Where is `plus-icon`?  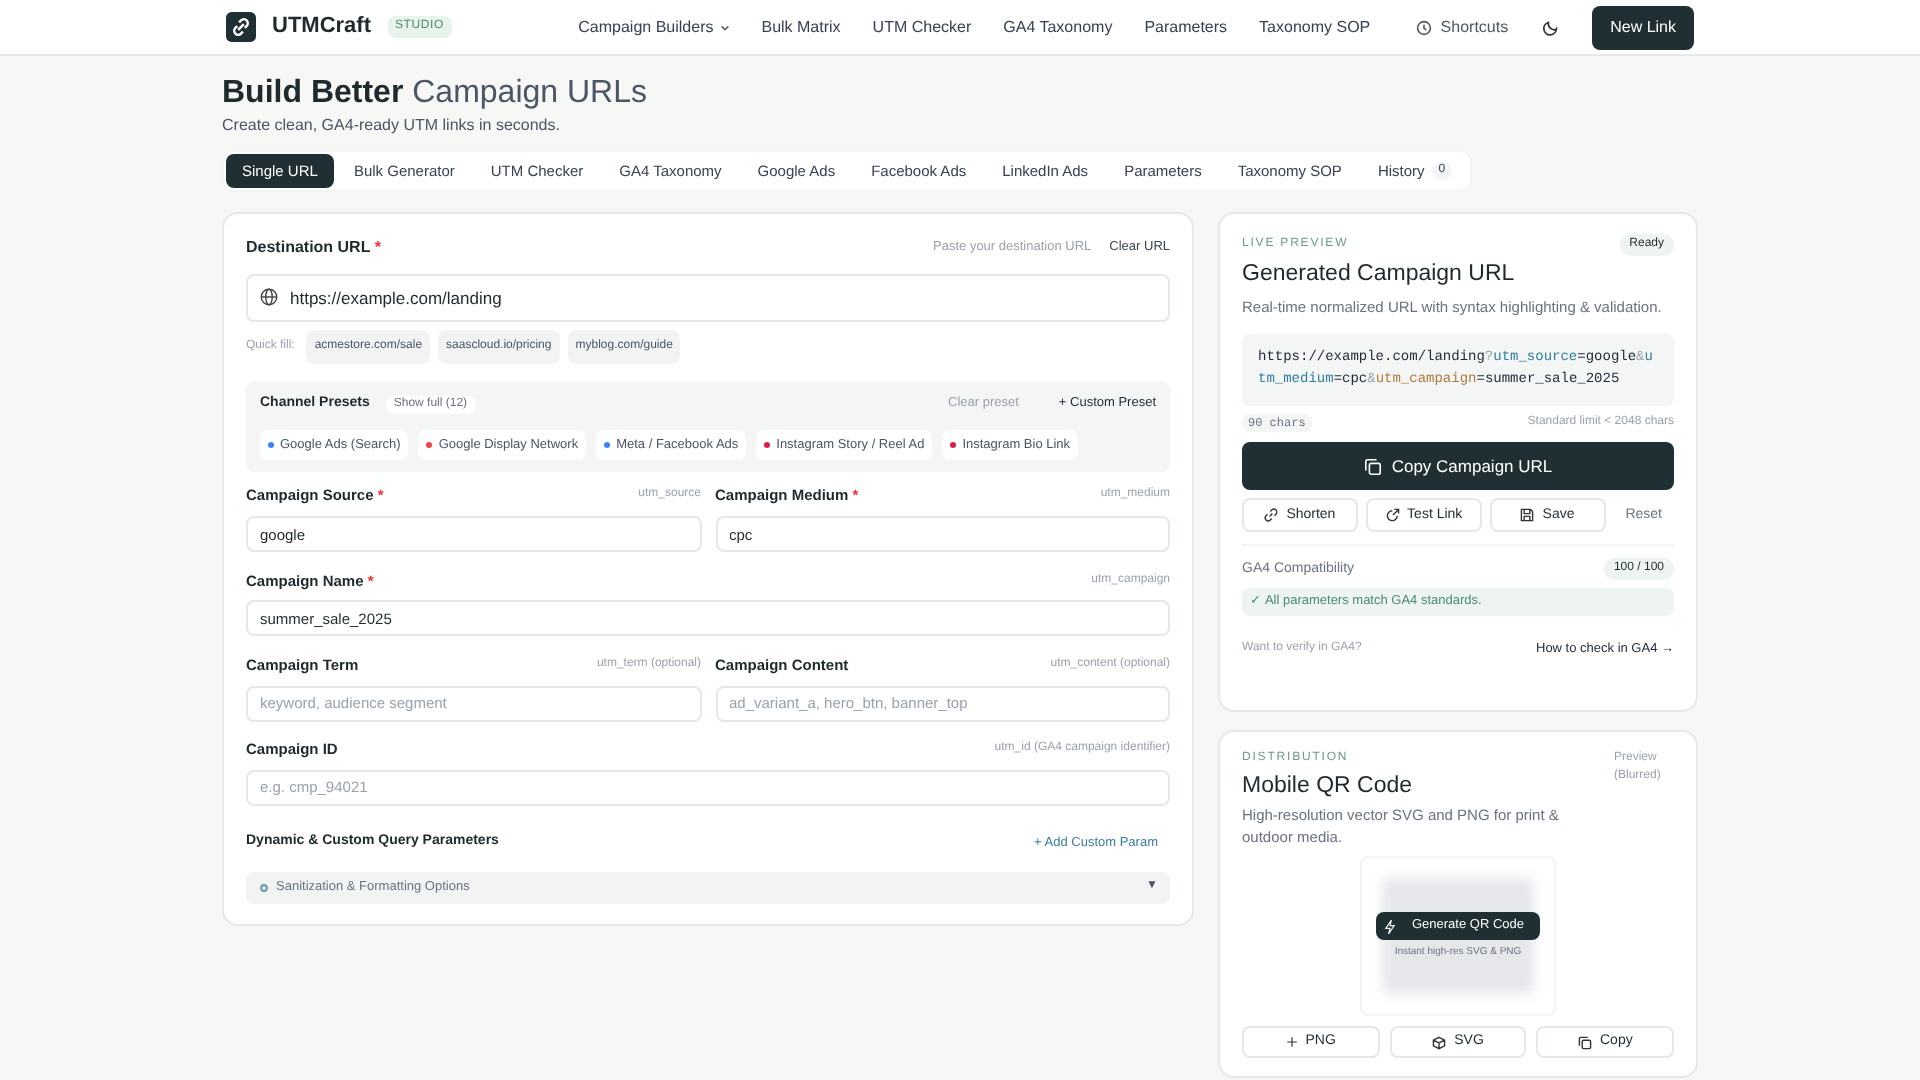 plus-icon is located at coordinates (1291, 1042).